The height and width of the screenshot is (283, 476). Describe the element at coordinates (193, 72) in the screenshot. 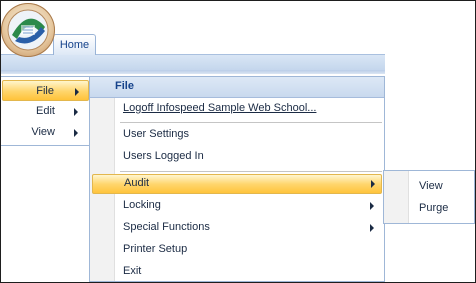

I see `ribbon-underline` at that location.